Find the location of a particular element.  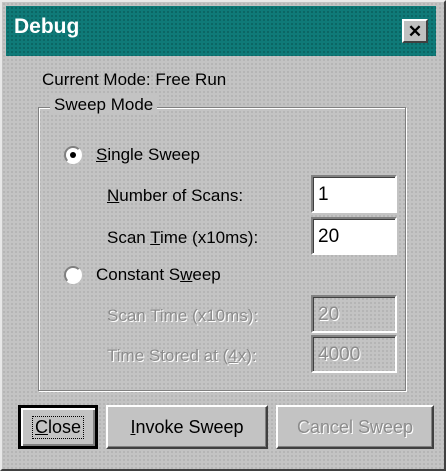

single-sweep-label: Single Sweep is located at coordinates (148, 155).